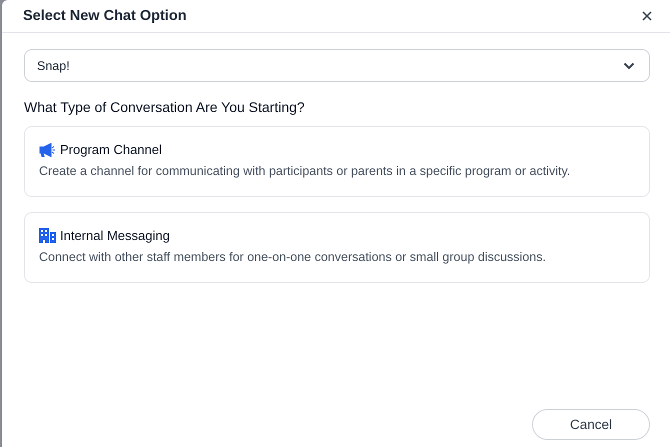 This screenshot has height=447, width=670. What do you see at coordinates (47, 149) in the screenshot?
I see `megaphone-icon` at bounding box center [47, 149].